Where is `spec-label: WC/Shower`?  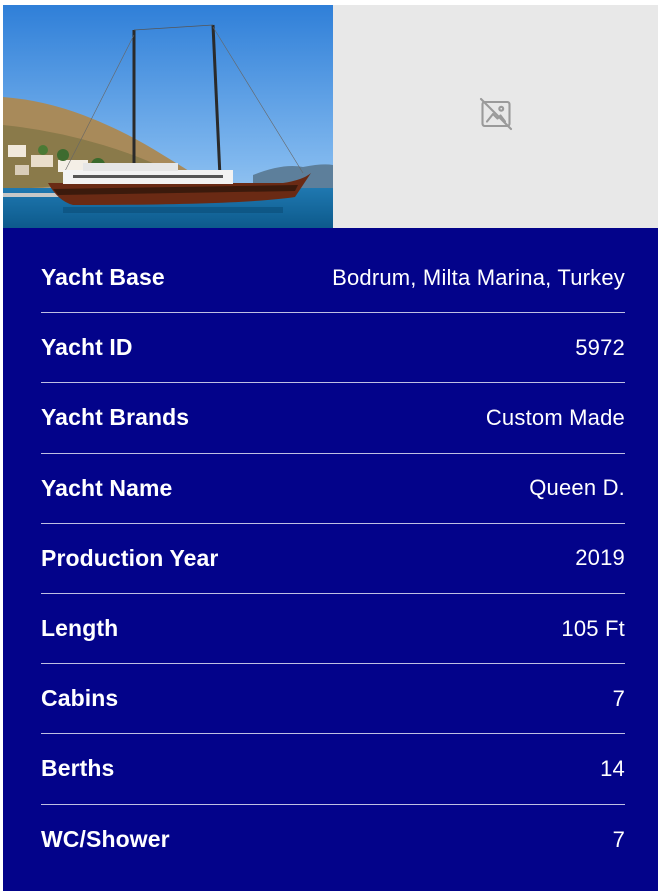
spec-label: WC/Shower is located at coordinates (105, 839).